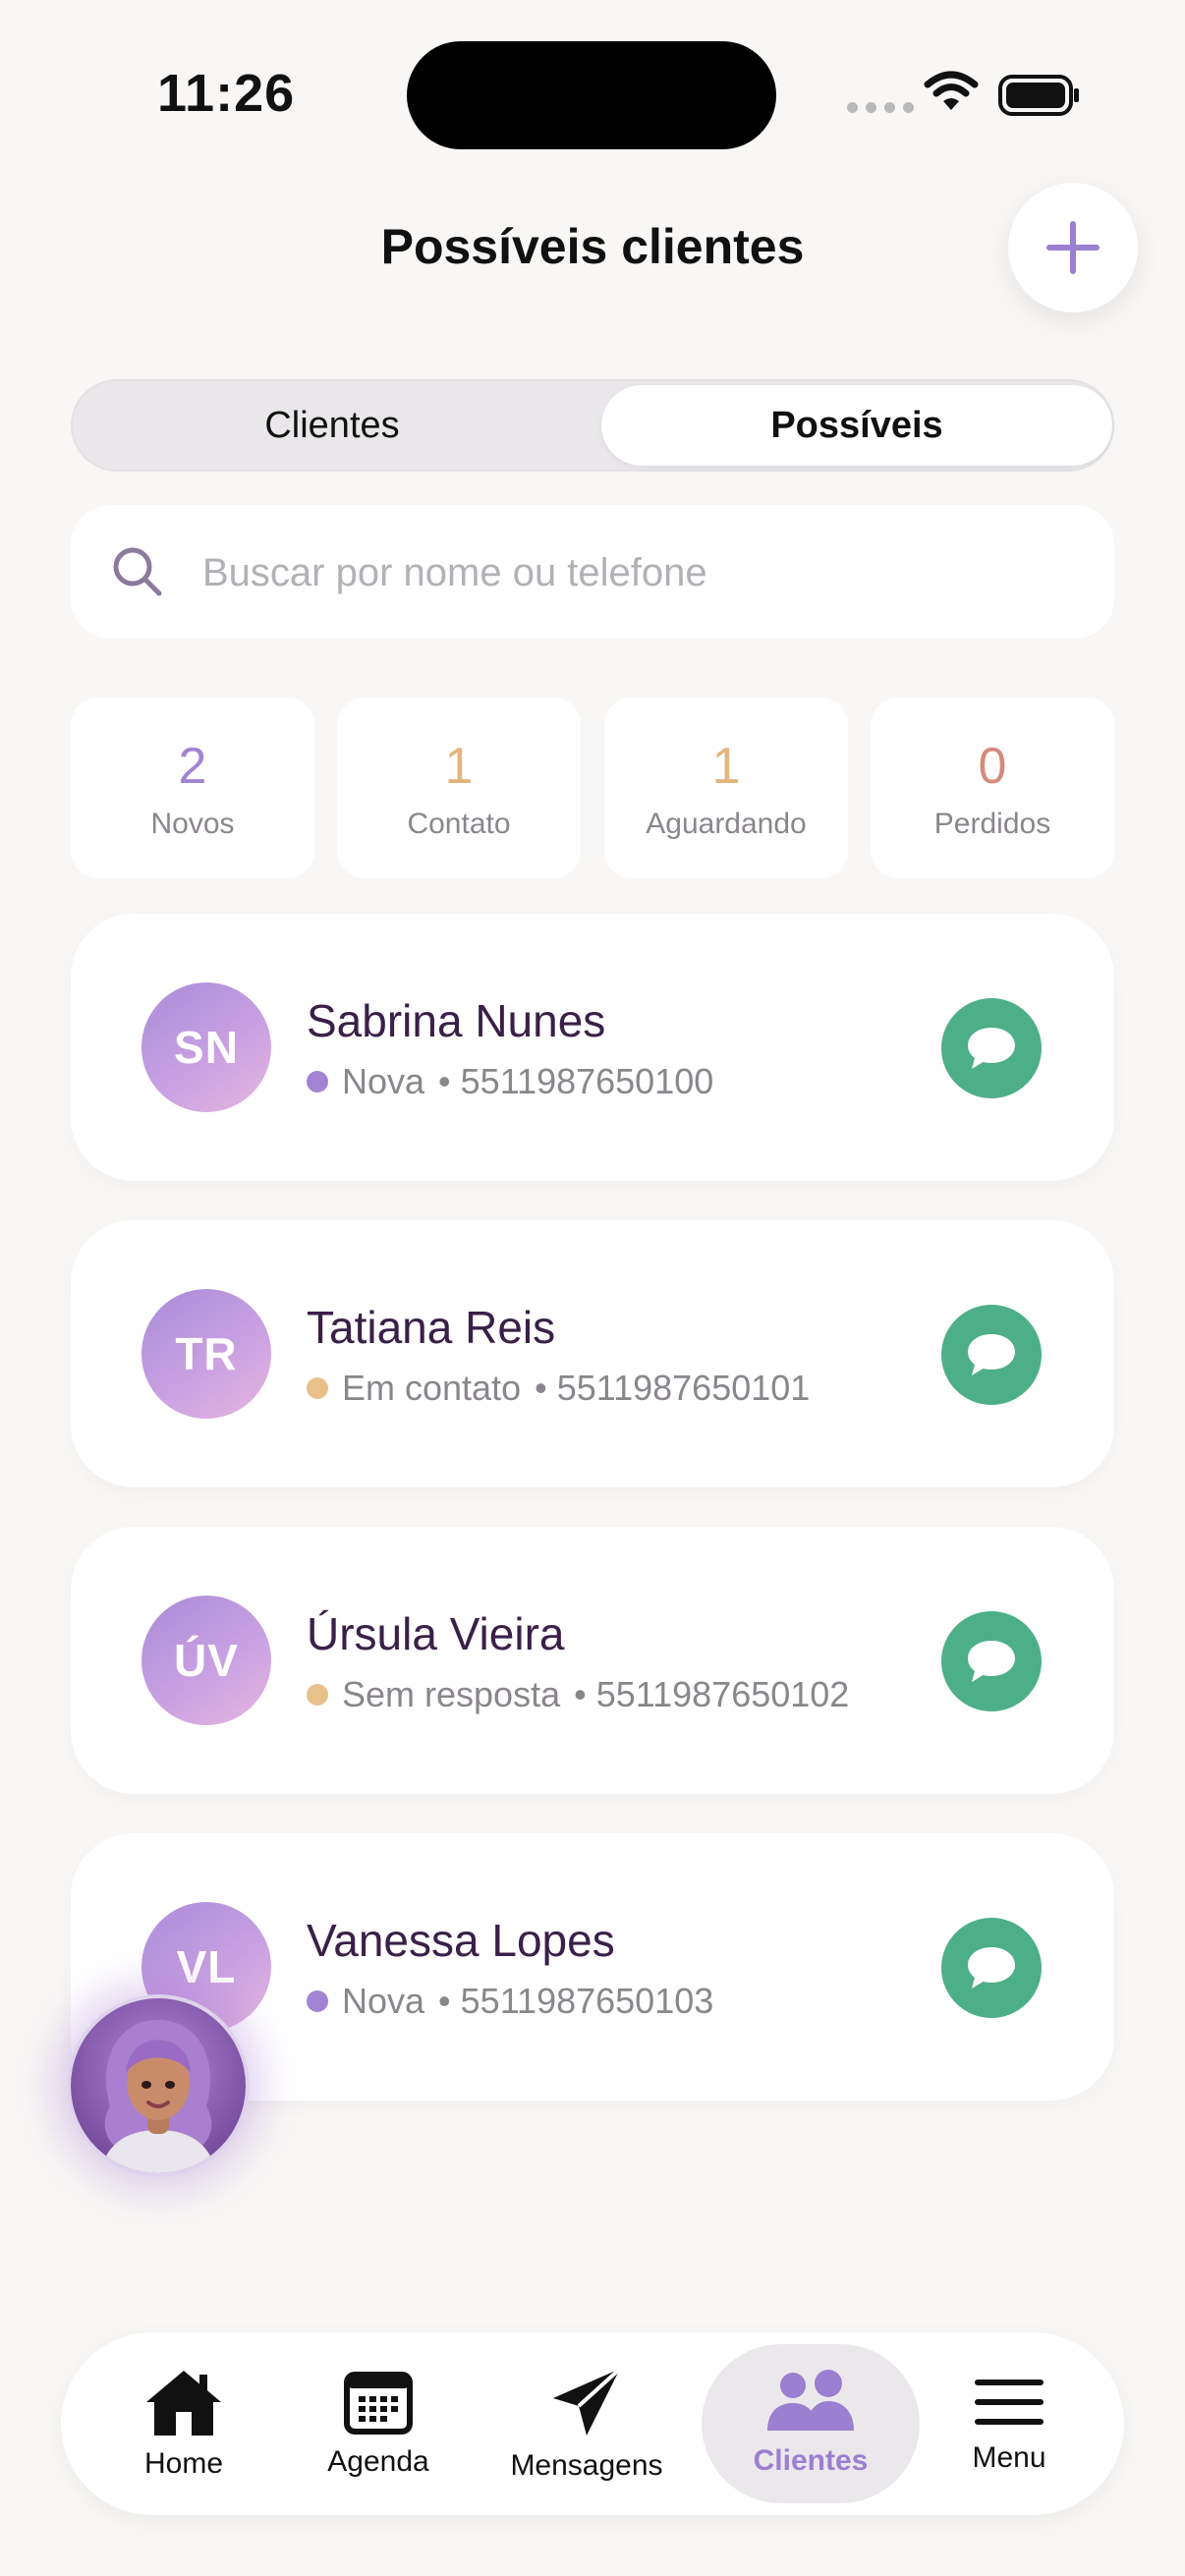  Describe the element at coordinates (137, 571) in the screenshot. I see `search-icon` at that location.